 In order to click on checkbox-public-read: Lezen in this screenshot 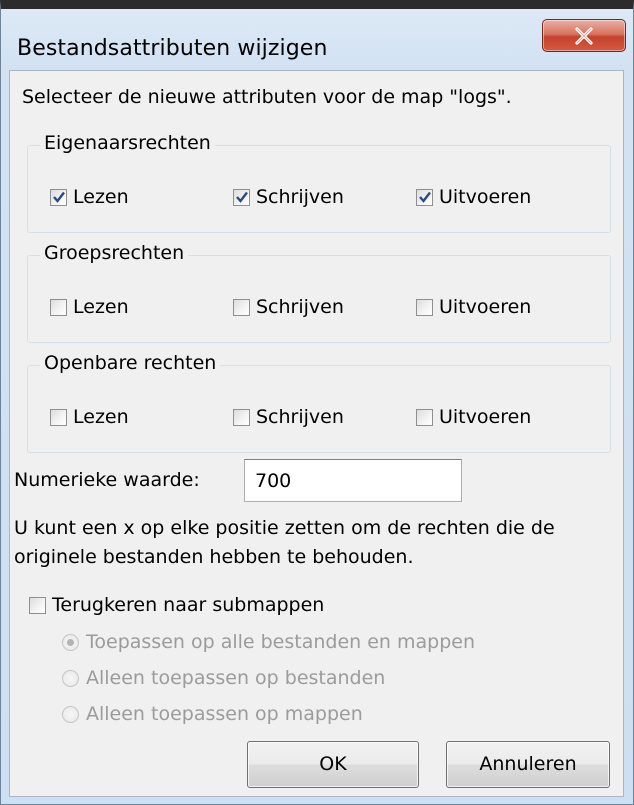, I will do `click(89, 417)`.